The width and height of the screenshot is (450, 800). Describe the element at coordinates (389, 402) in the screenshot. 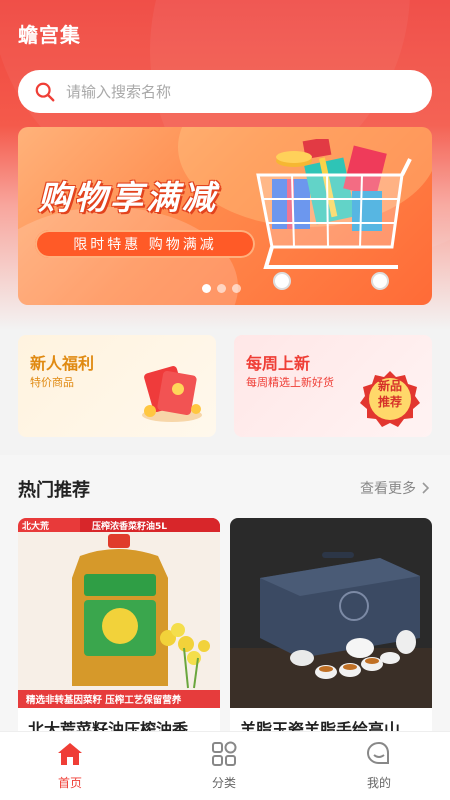

I see `badge-line: 推荐` at that location.